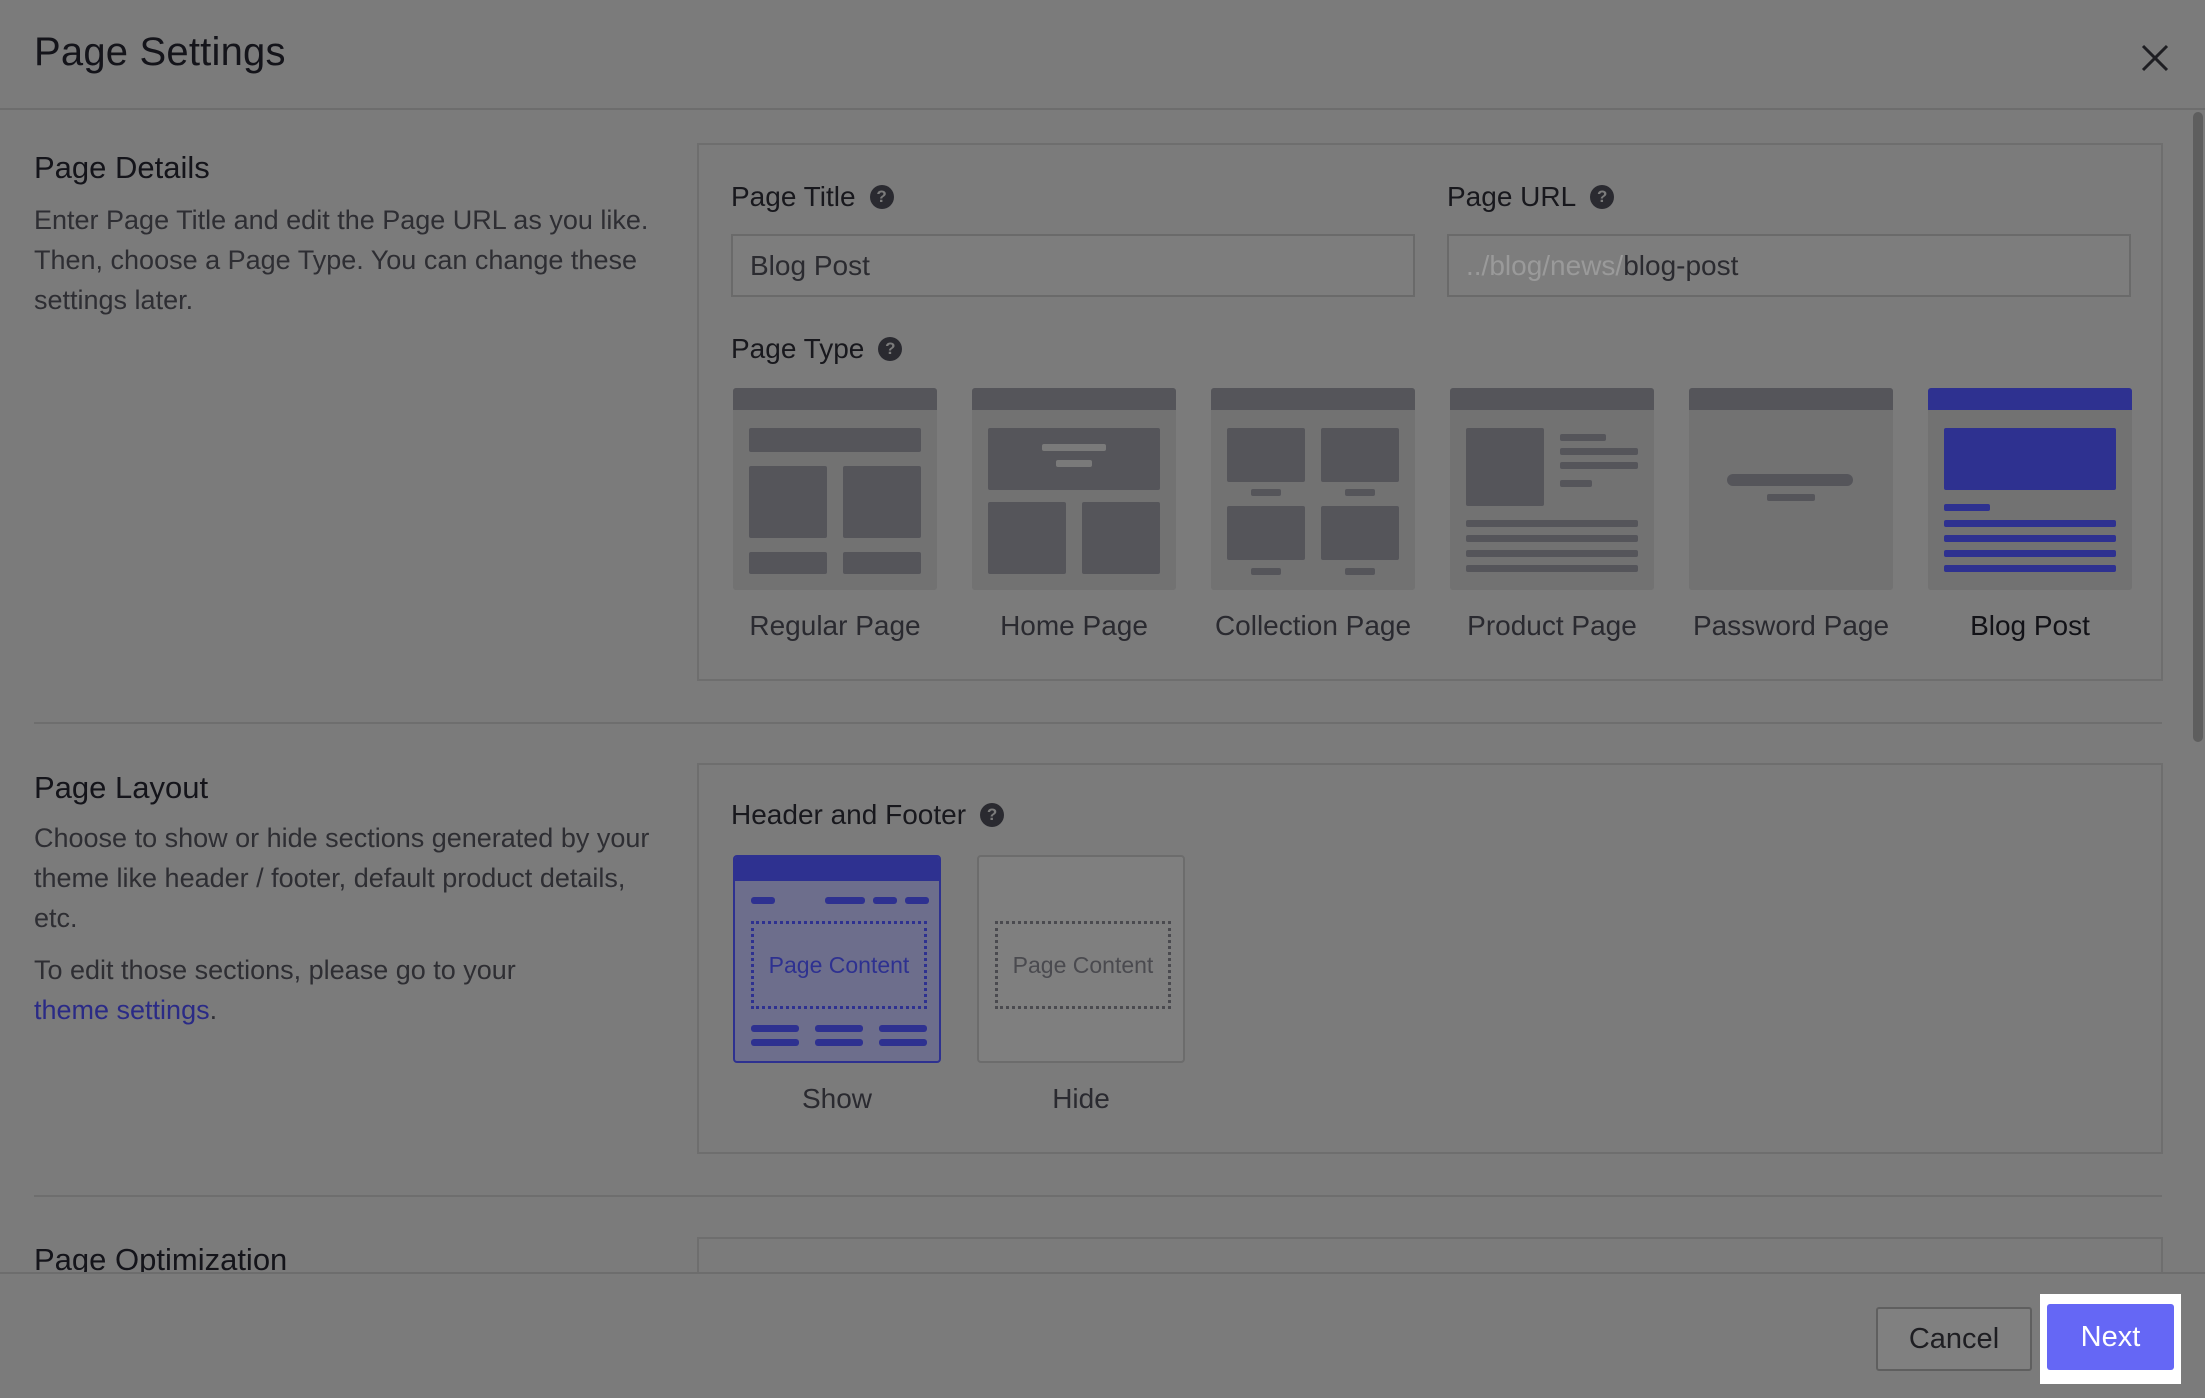  Describe the element at coordinates (1545, 265) in the screenshot. I see `page-url-prefix: ../blog/news/` at that location.